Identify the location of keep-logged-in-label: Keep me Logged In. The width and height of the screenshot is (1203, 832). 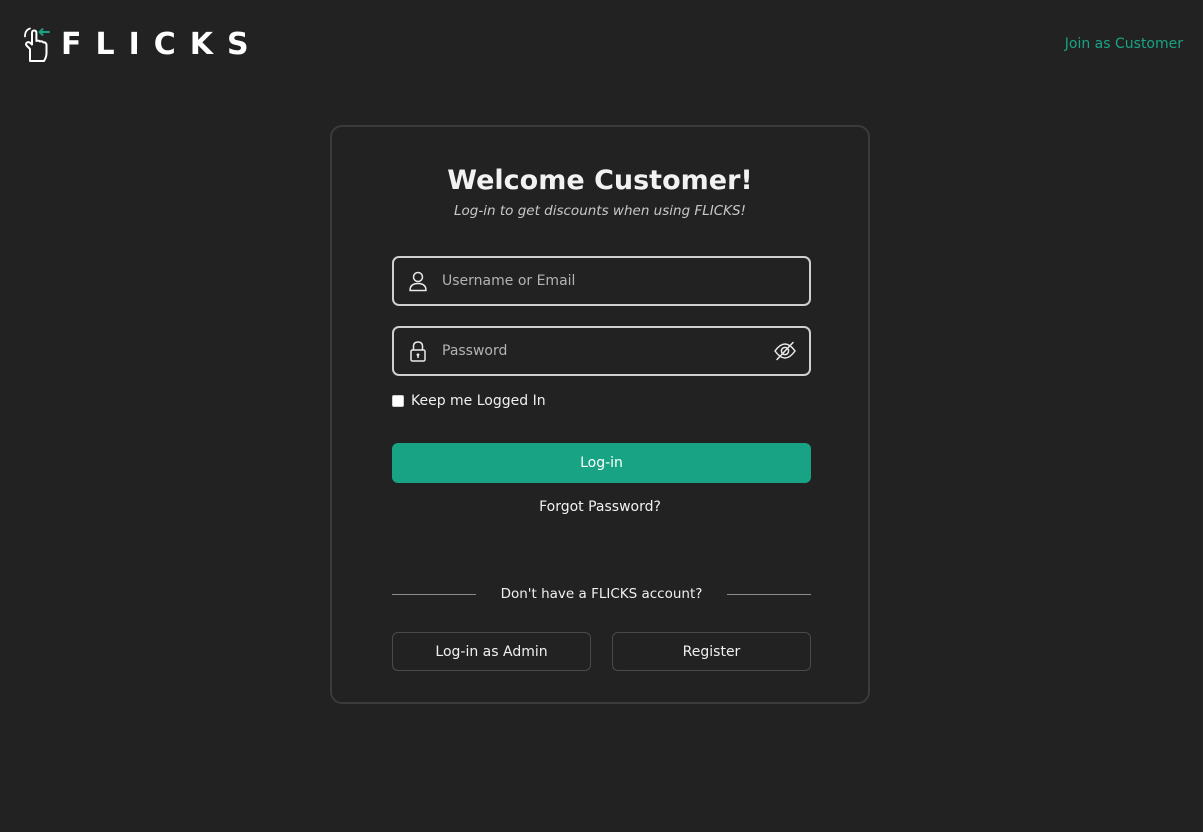
(478, 401).